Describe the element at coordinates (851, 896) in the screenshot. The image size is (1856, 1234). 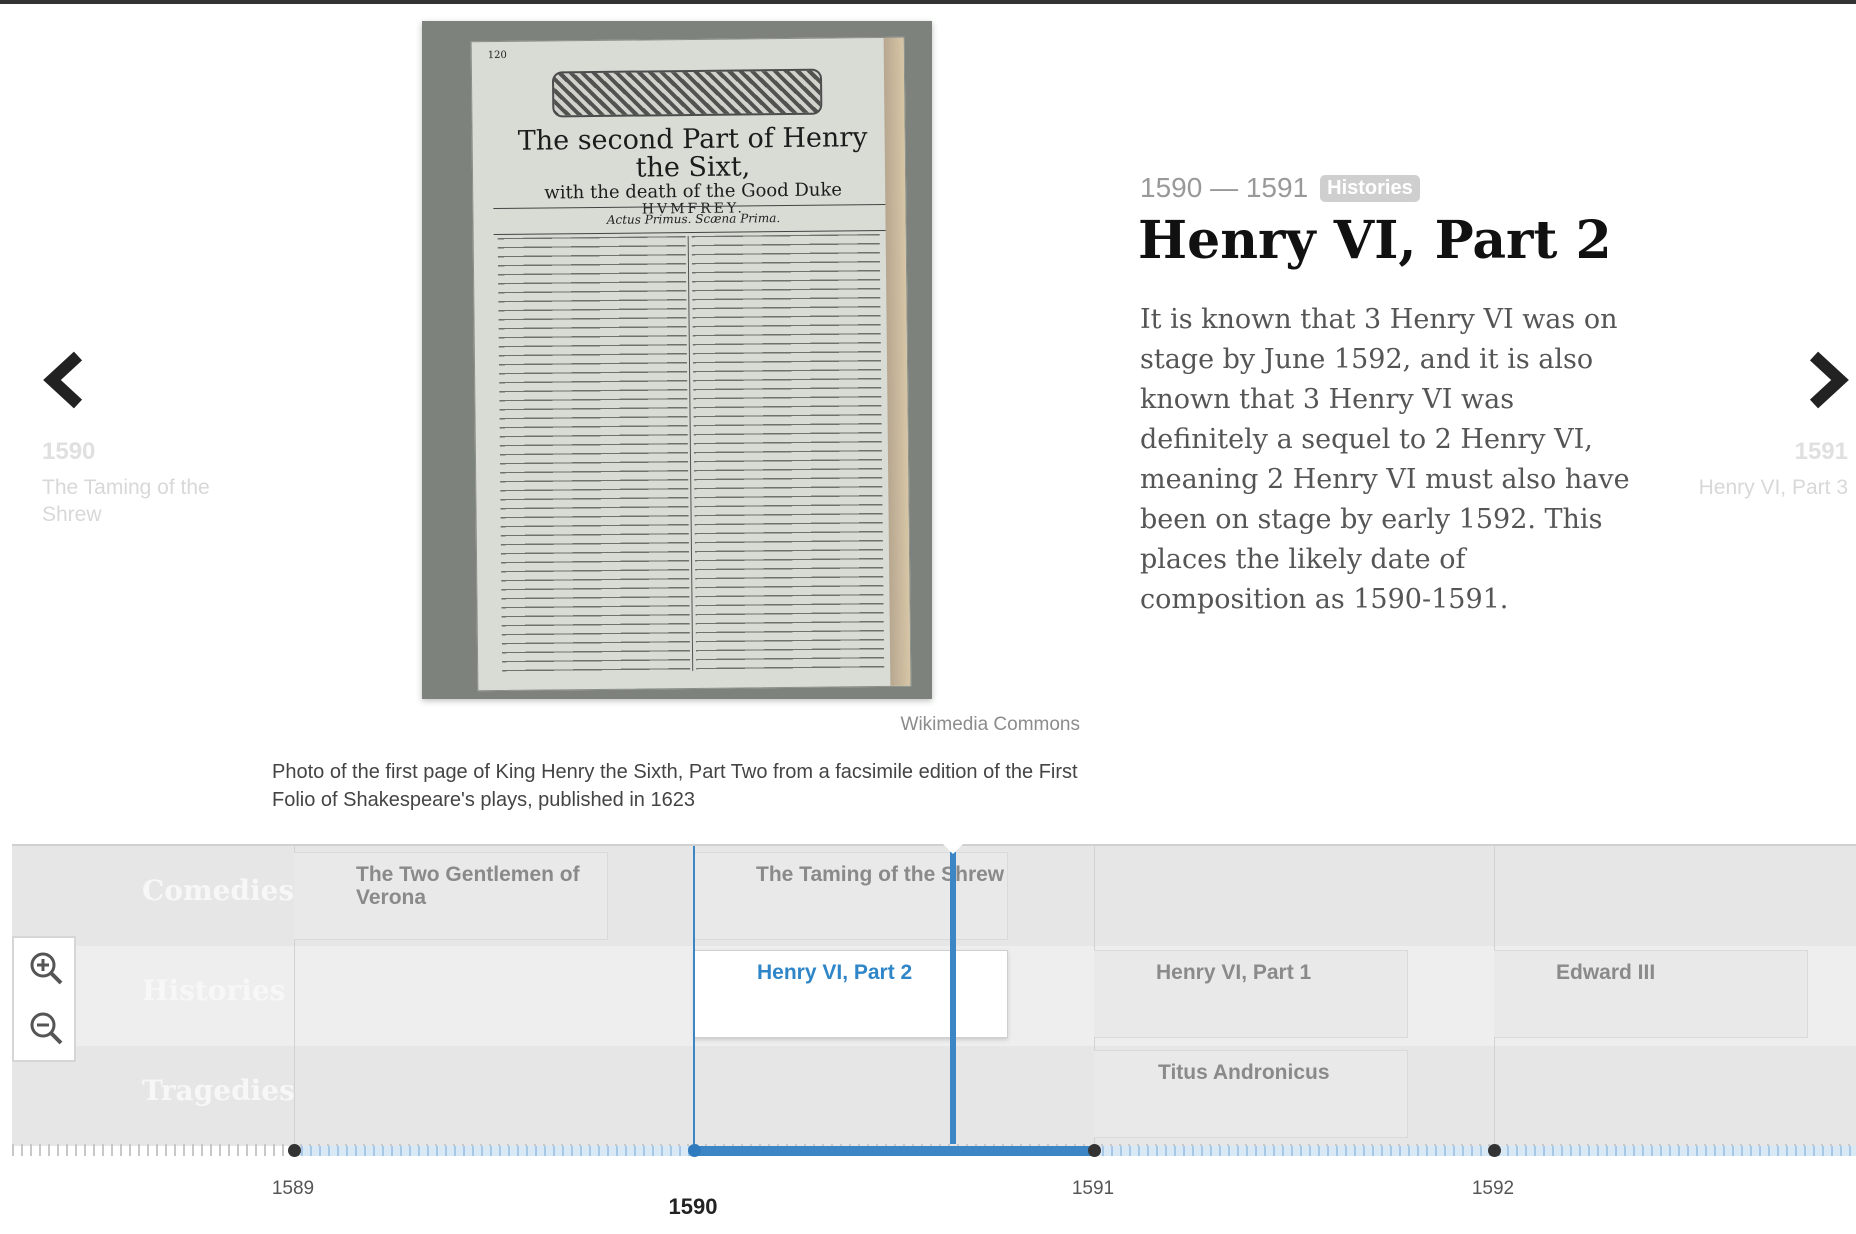
I see `timeline-event: The Taming of the Shrew` at that location.